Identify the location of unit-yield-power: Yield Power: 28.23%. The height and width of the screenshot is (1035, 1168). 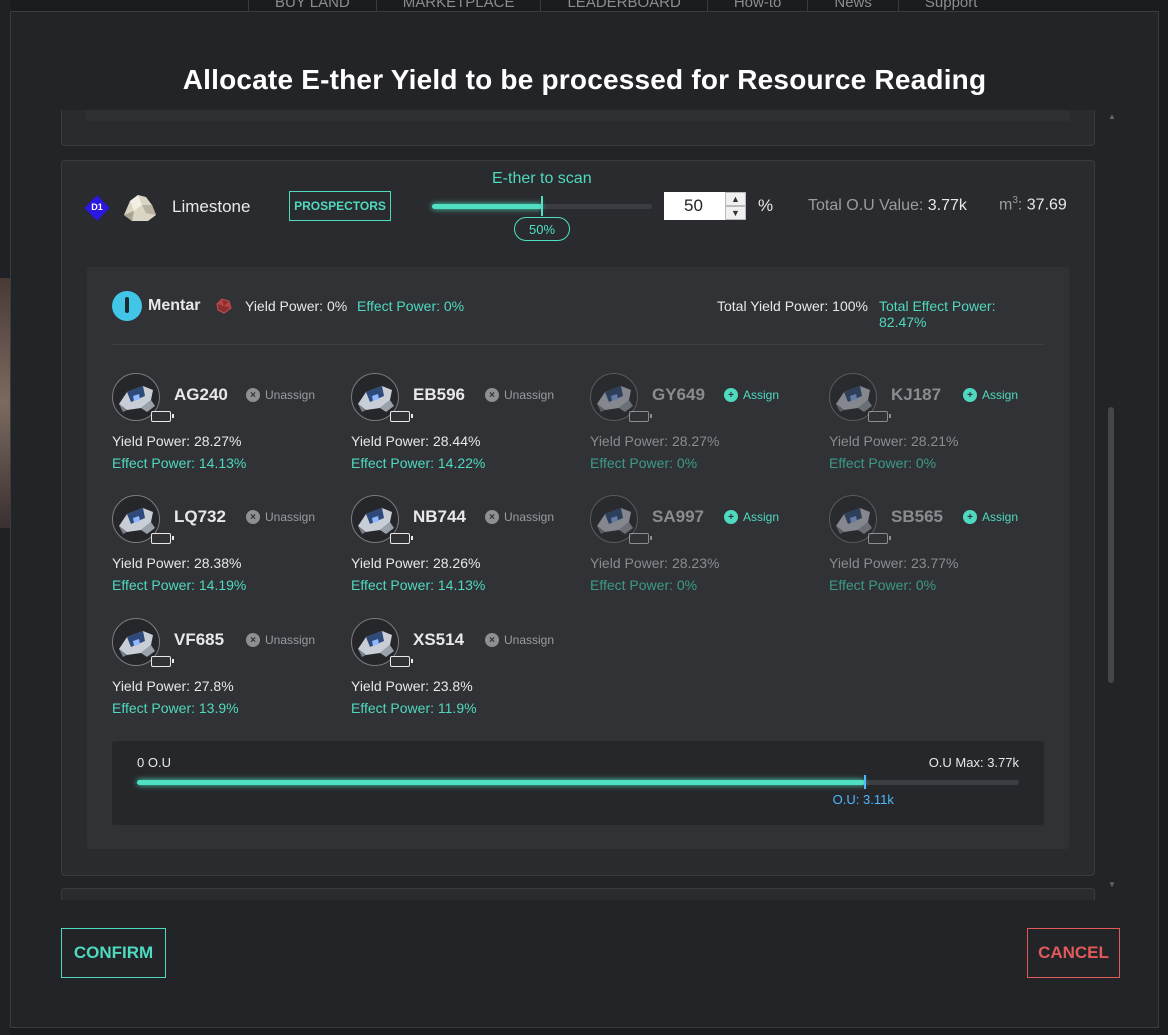
(655, 563).